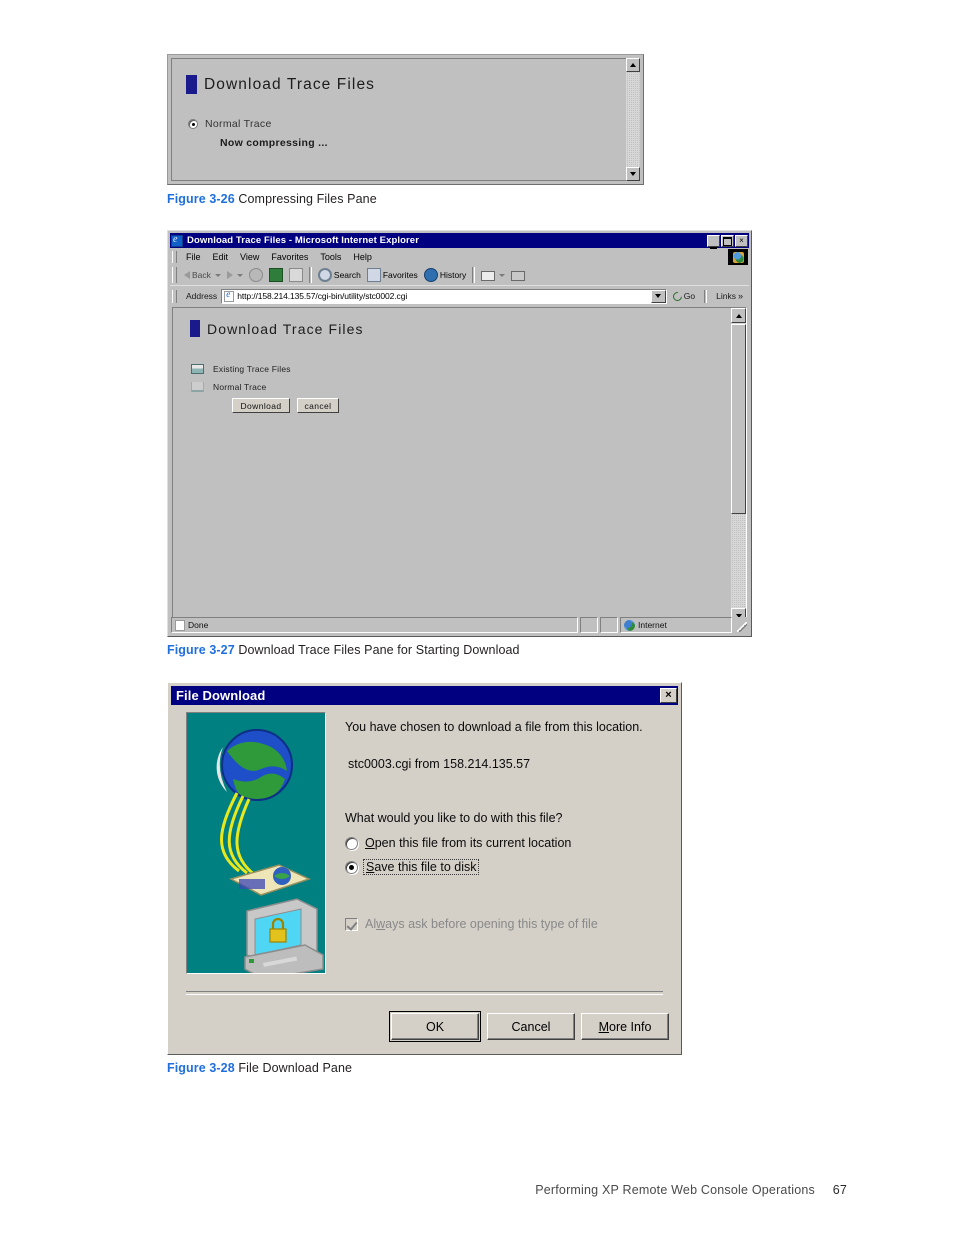 The width and height of the screenshot is (954, 1235). What do you see at coordinates (270, 851) in the screenshot?
I see `globe-to-computer-illustration-svg` at bounding box center [270, 851].